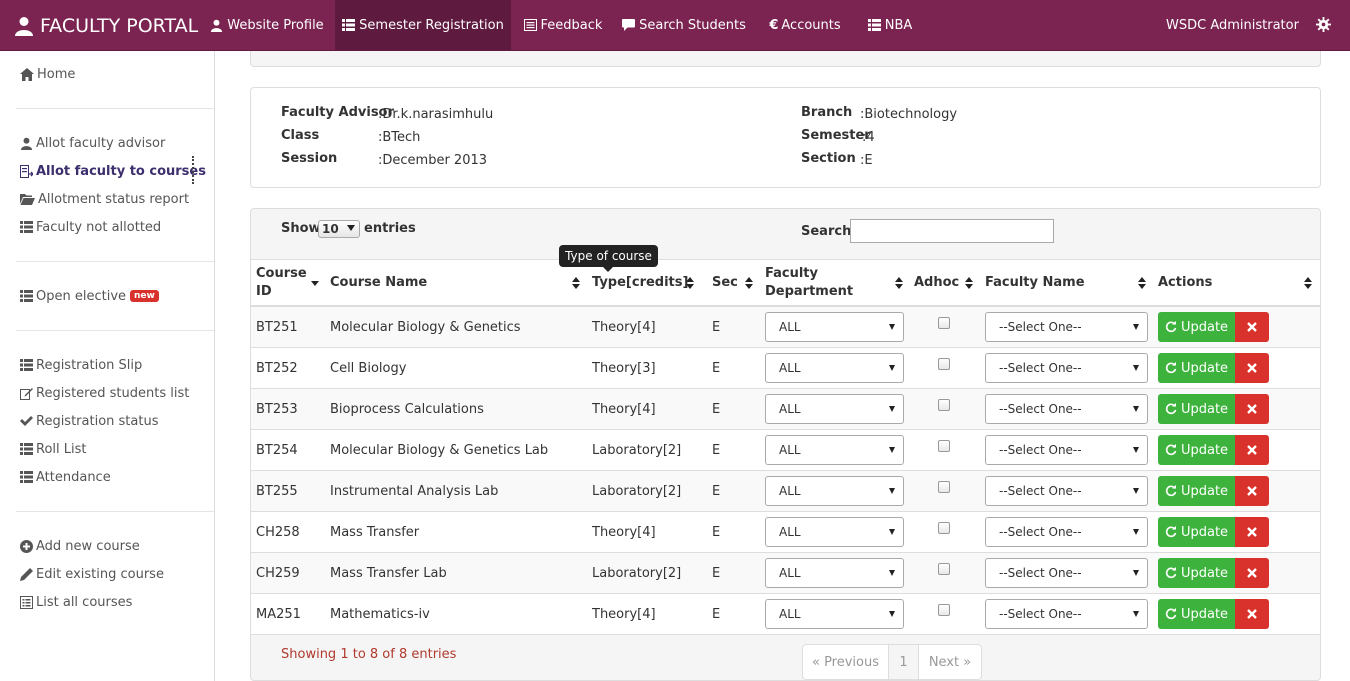 This screenshot has height=681, width=1350. What do you see at coordinates (89, 365) in the screenshot?
I see `sidebar-item-label: Registration Slip` at bounding box center [89, 365].